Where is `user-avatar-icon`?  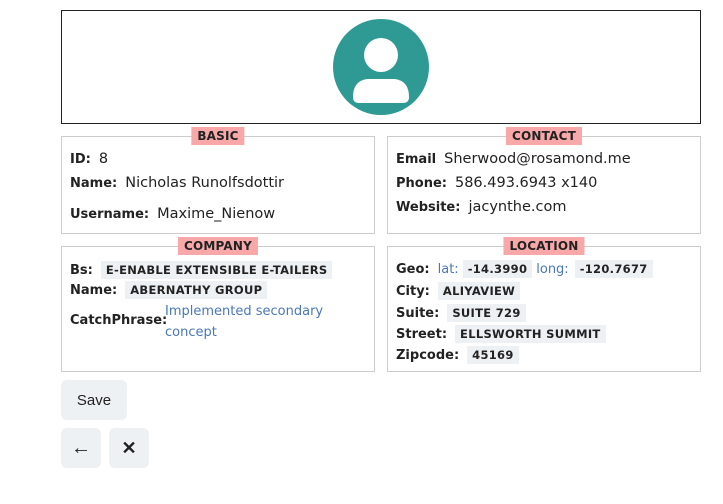 user-avatar-icon is located at coordinates (381, 67).